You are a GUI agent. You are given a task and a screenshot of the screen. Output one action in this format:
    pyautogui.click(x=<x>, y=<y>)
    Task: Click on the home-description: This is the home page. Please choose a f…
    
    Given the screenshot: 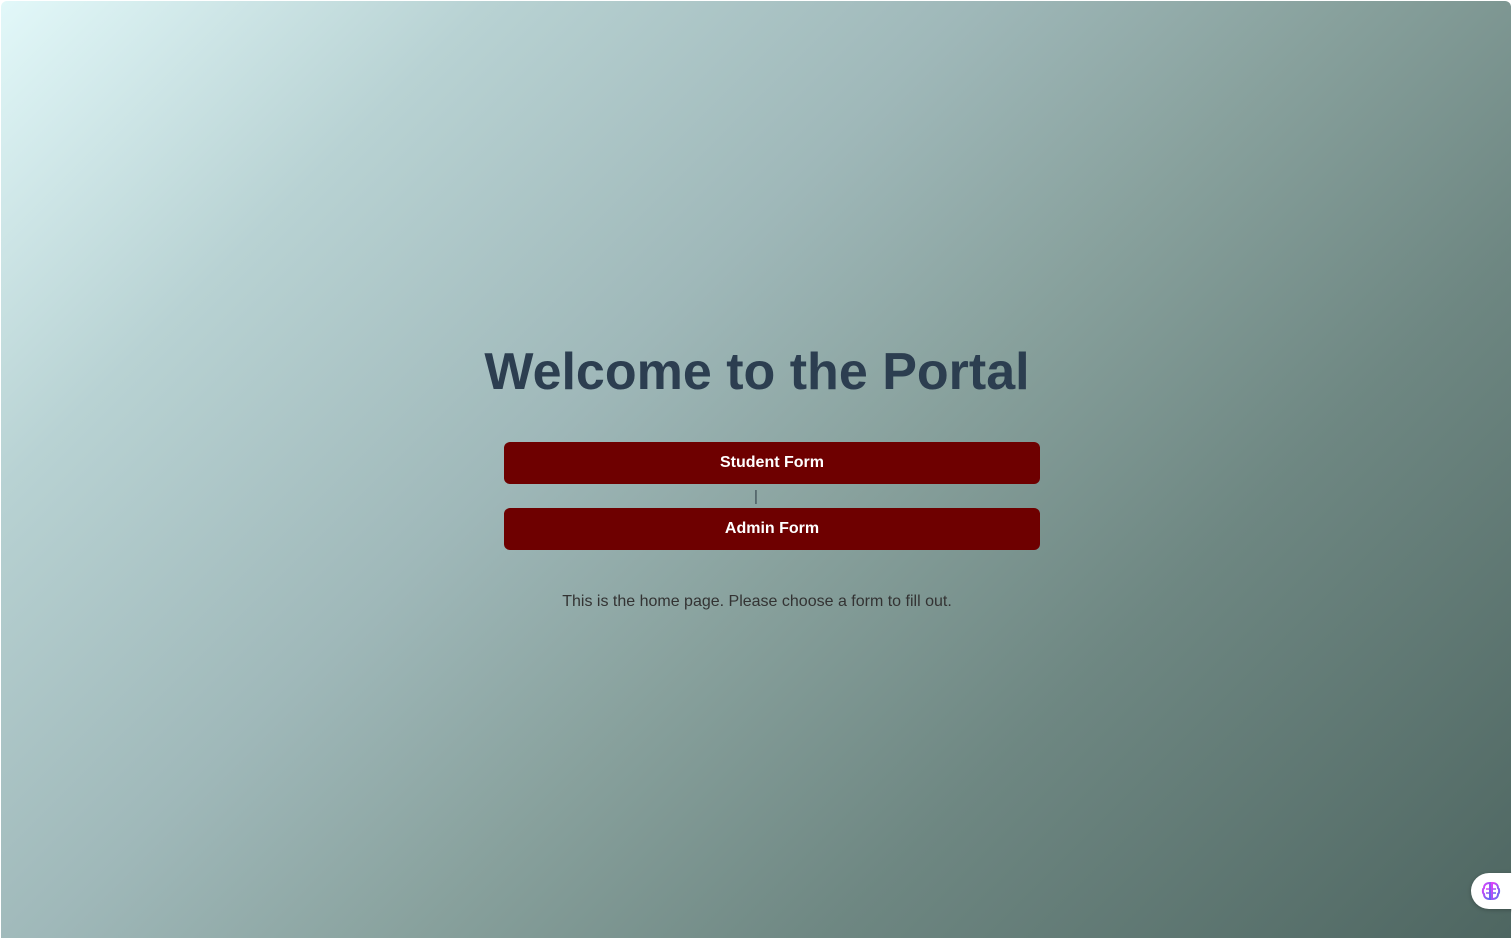 What is the action you would take?
    pyautogui.click(x=757, y=601)
    